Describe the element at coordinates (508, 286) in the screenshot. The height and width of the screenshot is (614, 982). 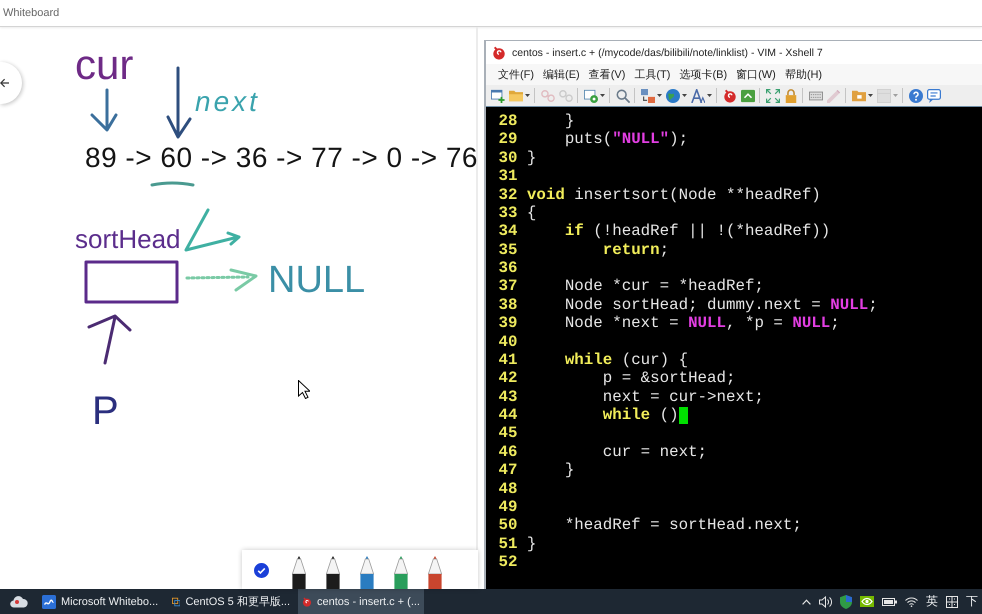
I see `line-number: 37` at that location.